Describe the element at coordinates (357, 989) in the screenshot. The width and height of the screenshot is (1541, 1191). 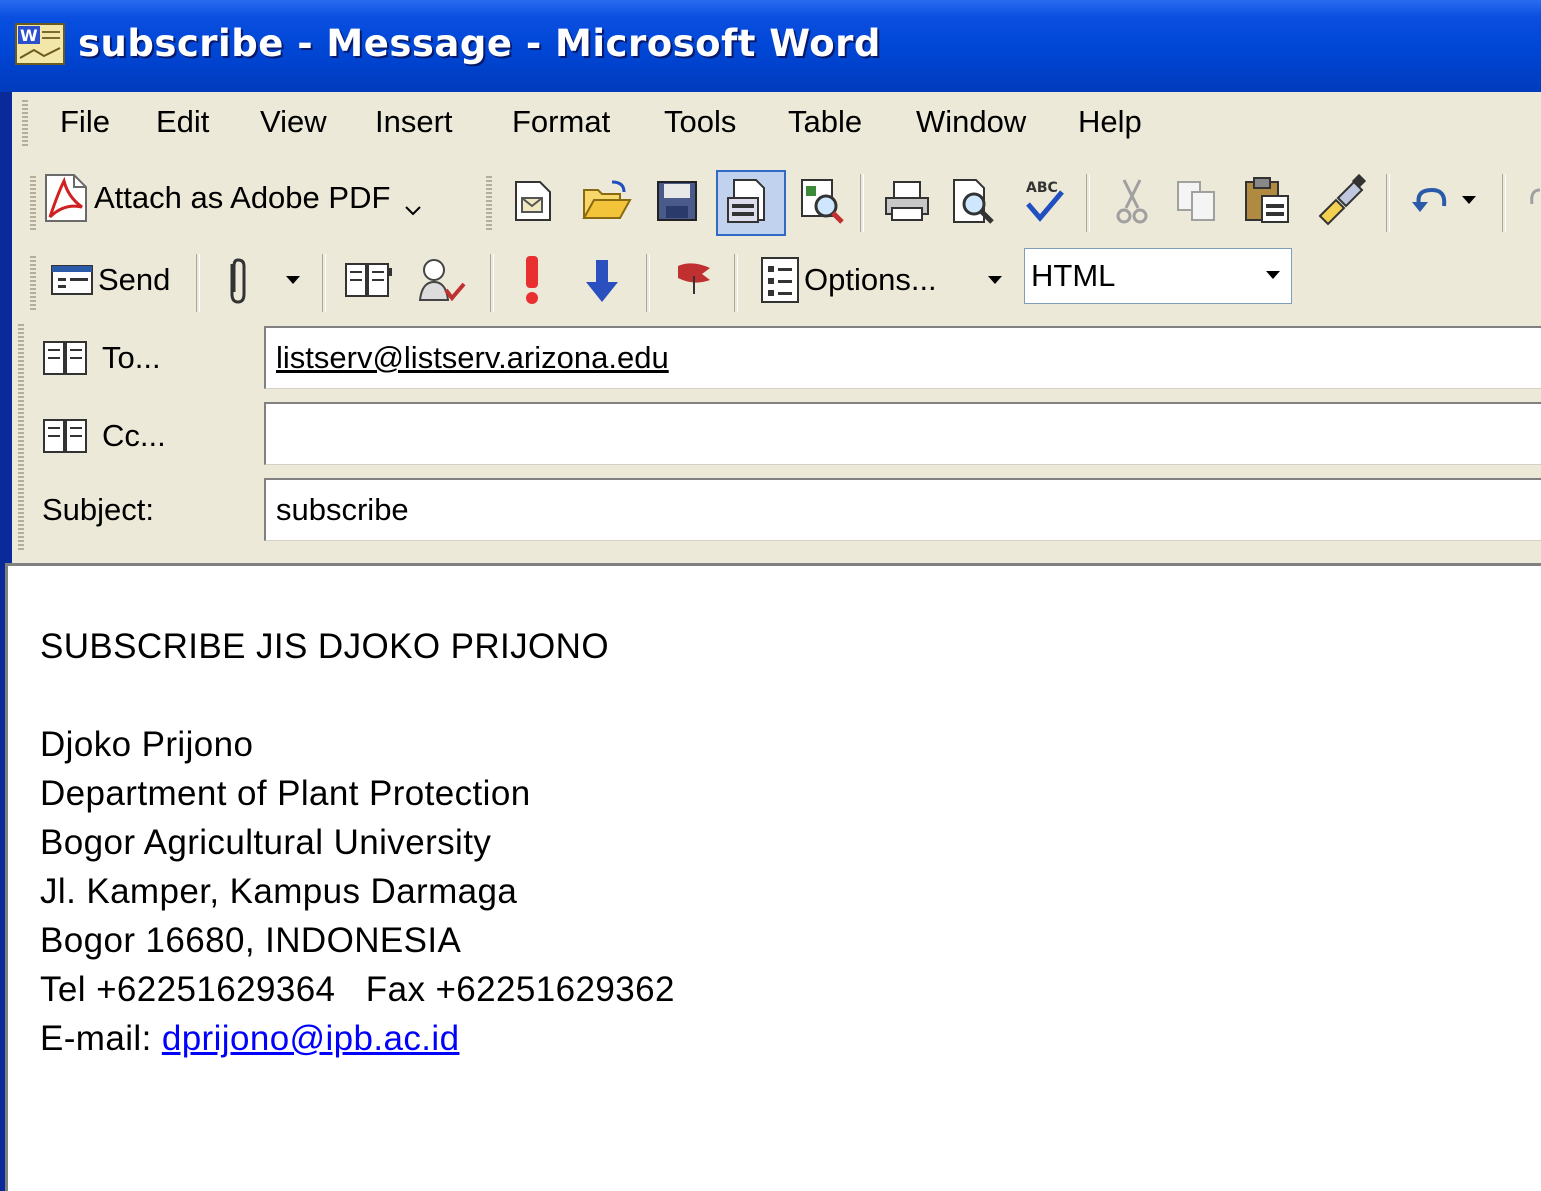
I see `body-line: Tel +62251629364 Fax +62251629362` at that location.